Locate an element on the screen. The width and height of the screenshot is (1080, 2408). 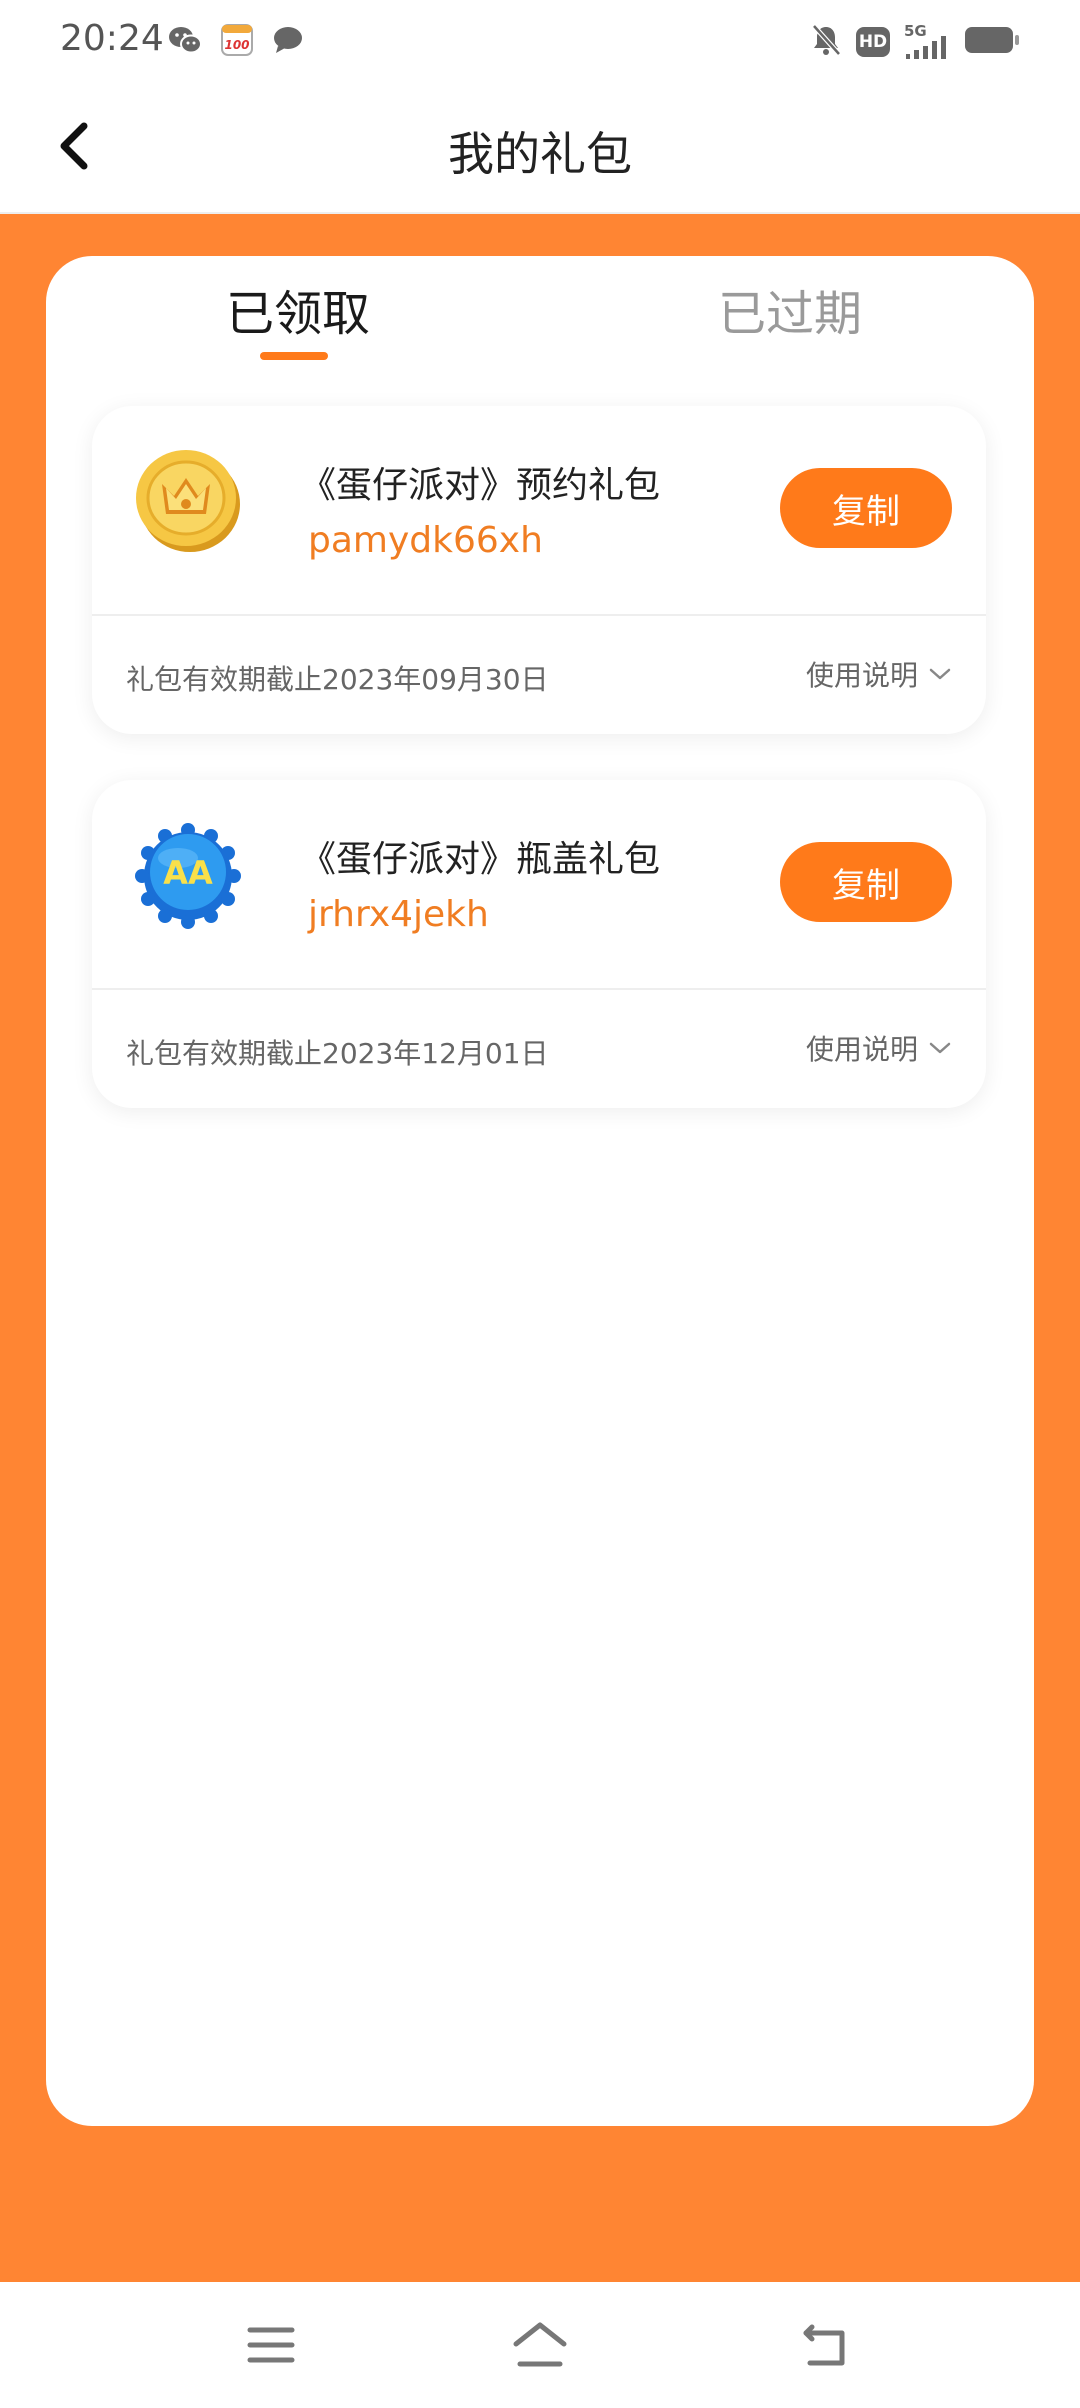
menu-icon is located at coordinates (271, 2345).